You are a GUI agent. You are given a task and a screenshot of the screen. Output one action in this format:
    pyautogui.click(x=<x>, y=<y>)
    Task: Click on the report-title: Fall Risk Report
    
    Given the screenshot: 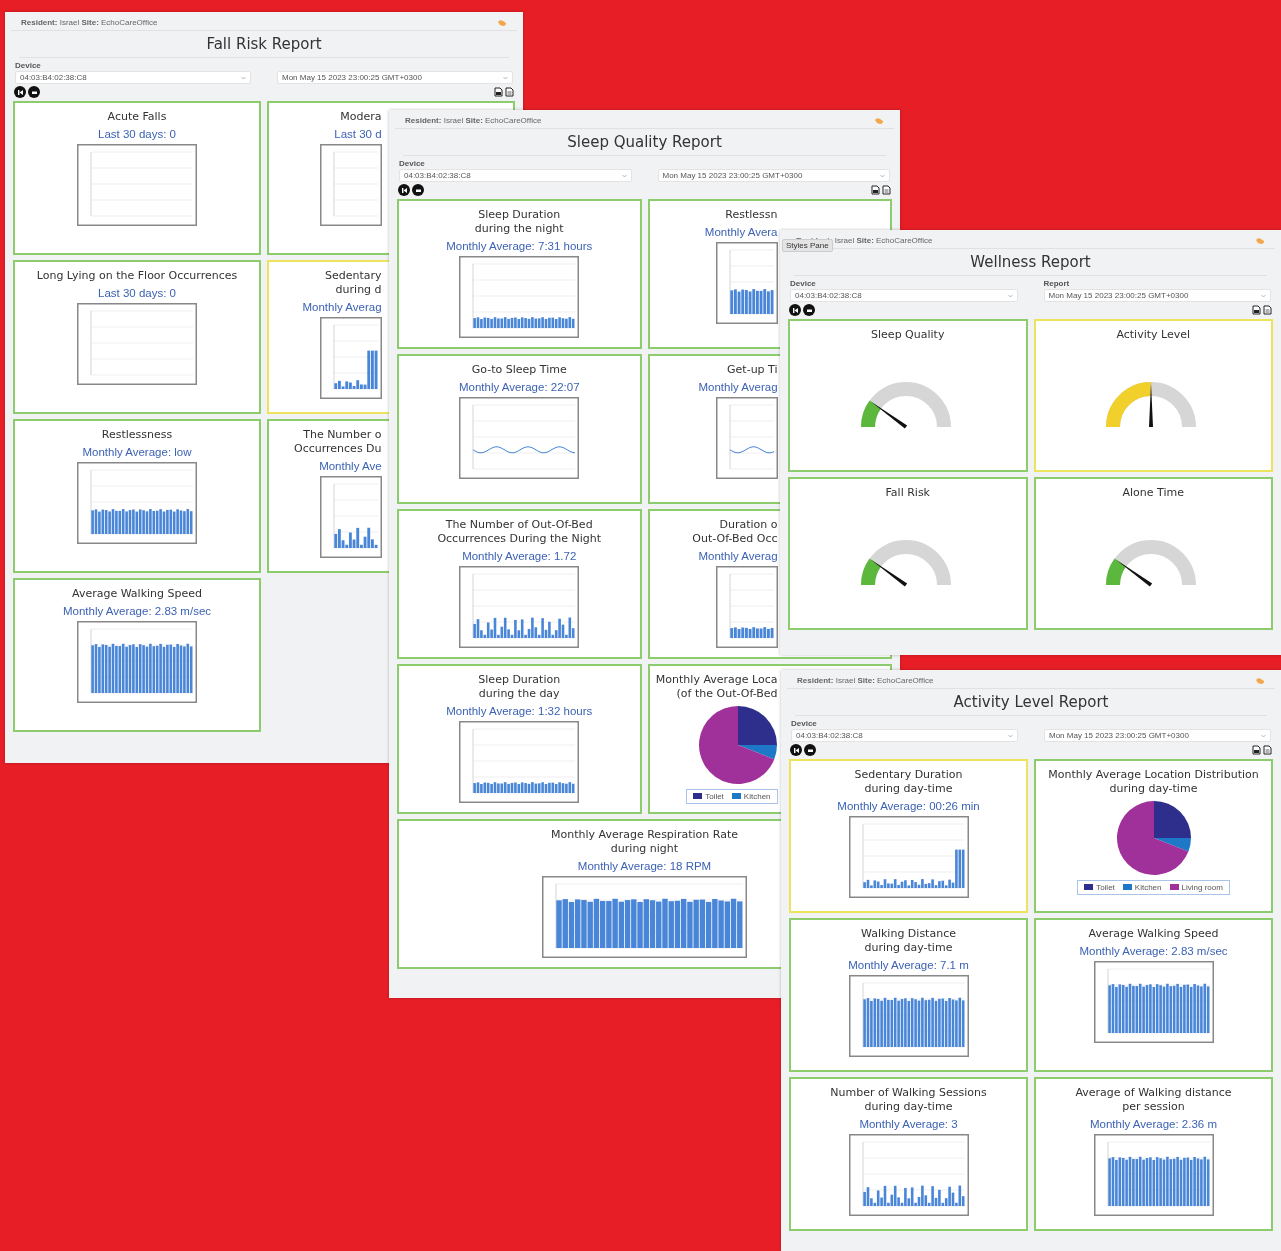 What is the action you would take?
    pyautogui.click(x=264, y=44)
    